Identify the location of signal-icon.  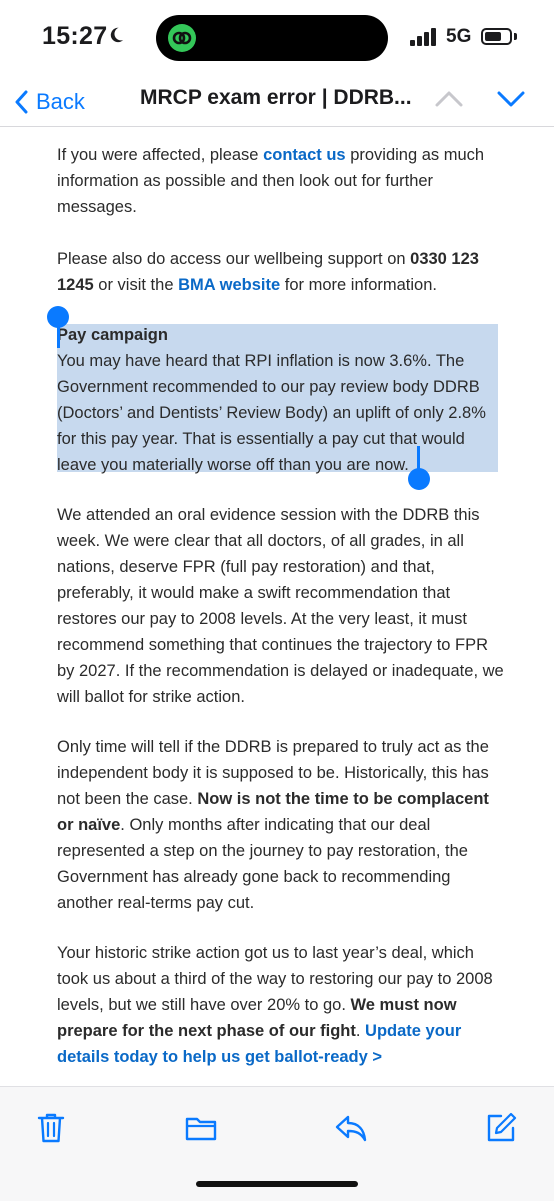
(423, 37).